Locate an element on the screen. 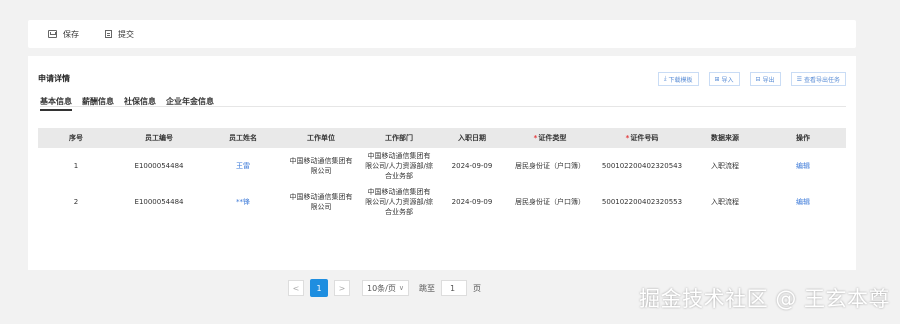  column-header-label: 证件类型 is located at coordinates (552, 138).